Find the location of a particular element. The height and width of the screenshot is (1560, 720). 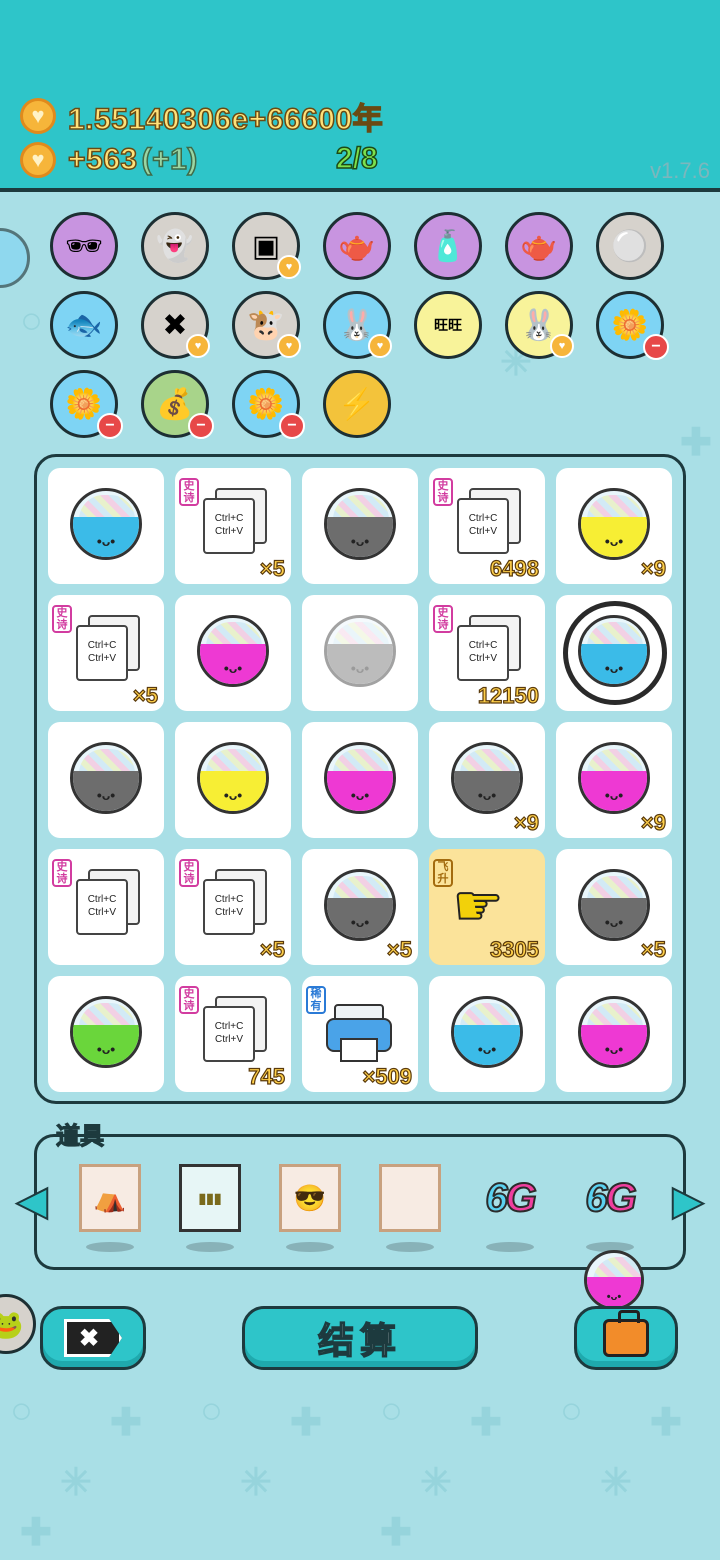

rarity-tag: 稀有 is located at coordinates (316, 1000).